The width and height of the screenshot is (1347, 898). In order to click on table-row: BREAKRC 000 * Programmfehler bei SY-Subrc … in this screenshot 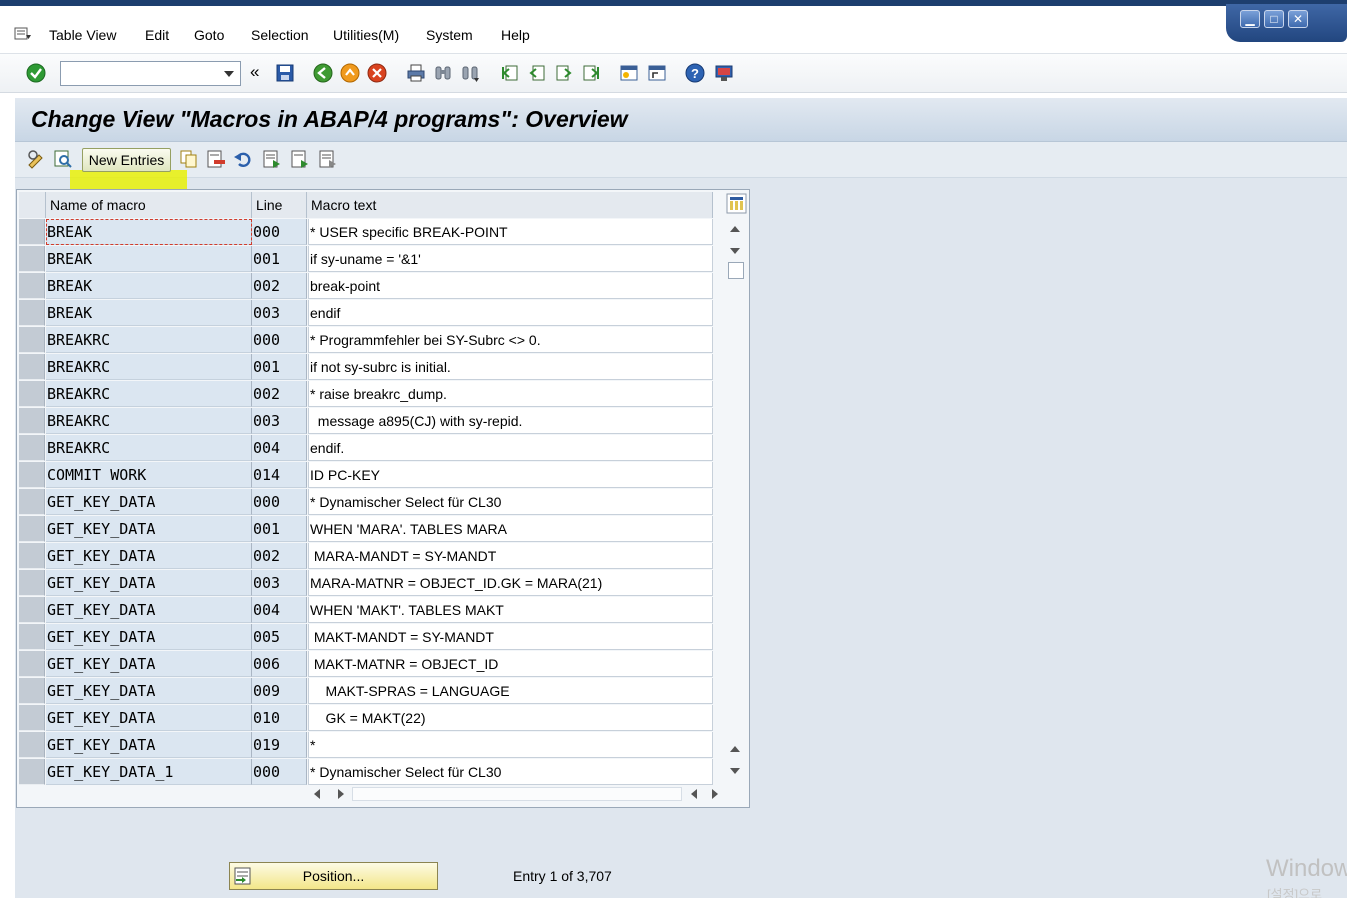, I will do `click(366, 340)`.